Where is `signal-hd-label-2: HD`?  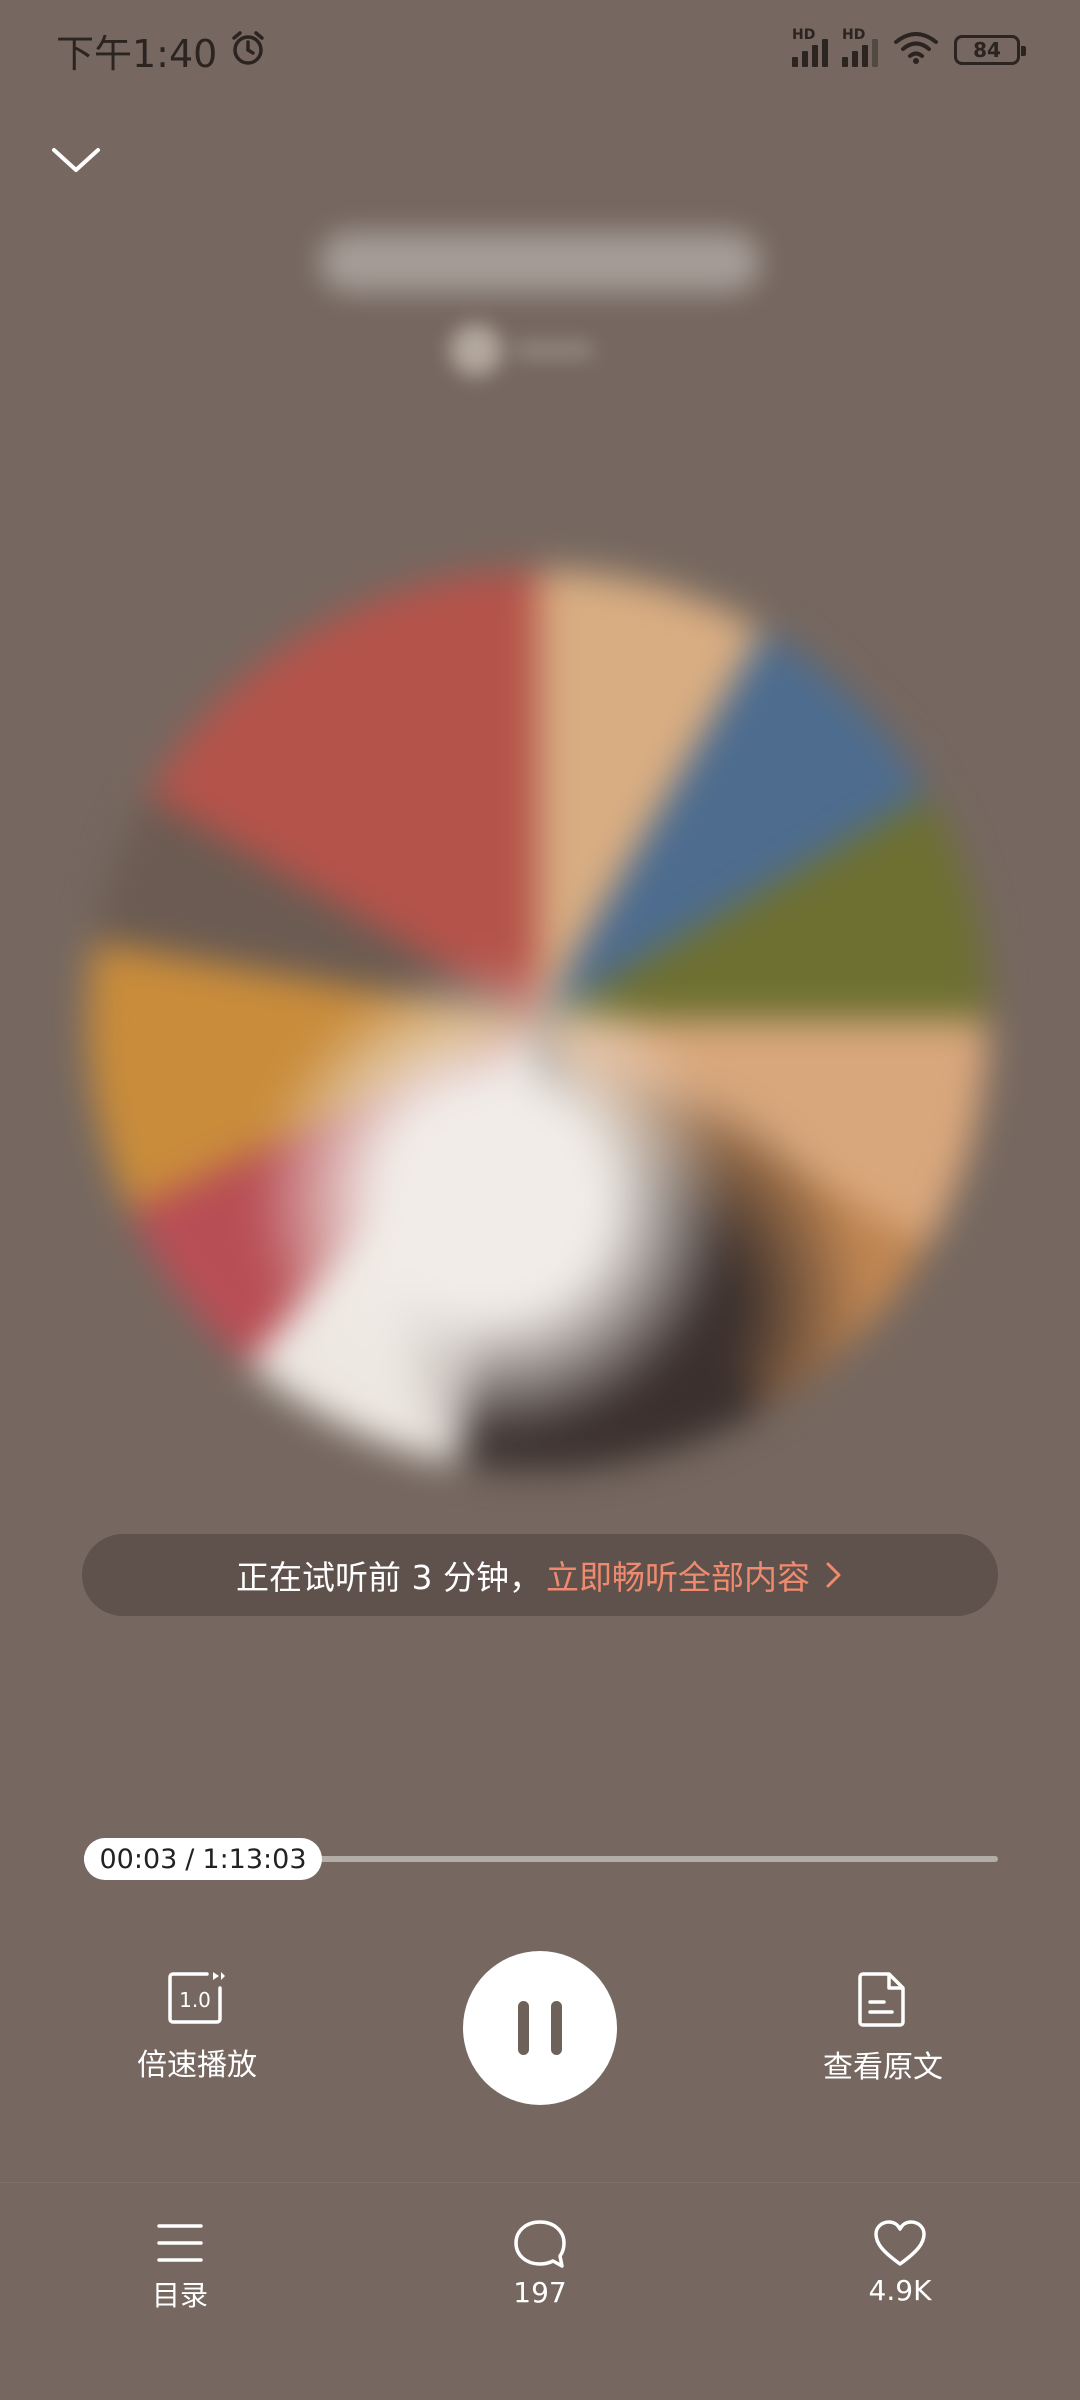 signal-hd-label-2: HD is located at coordinates (854, 35).